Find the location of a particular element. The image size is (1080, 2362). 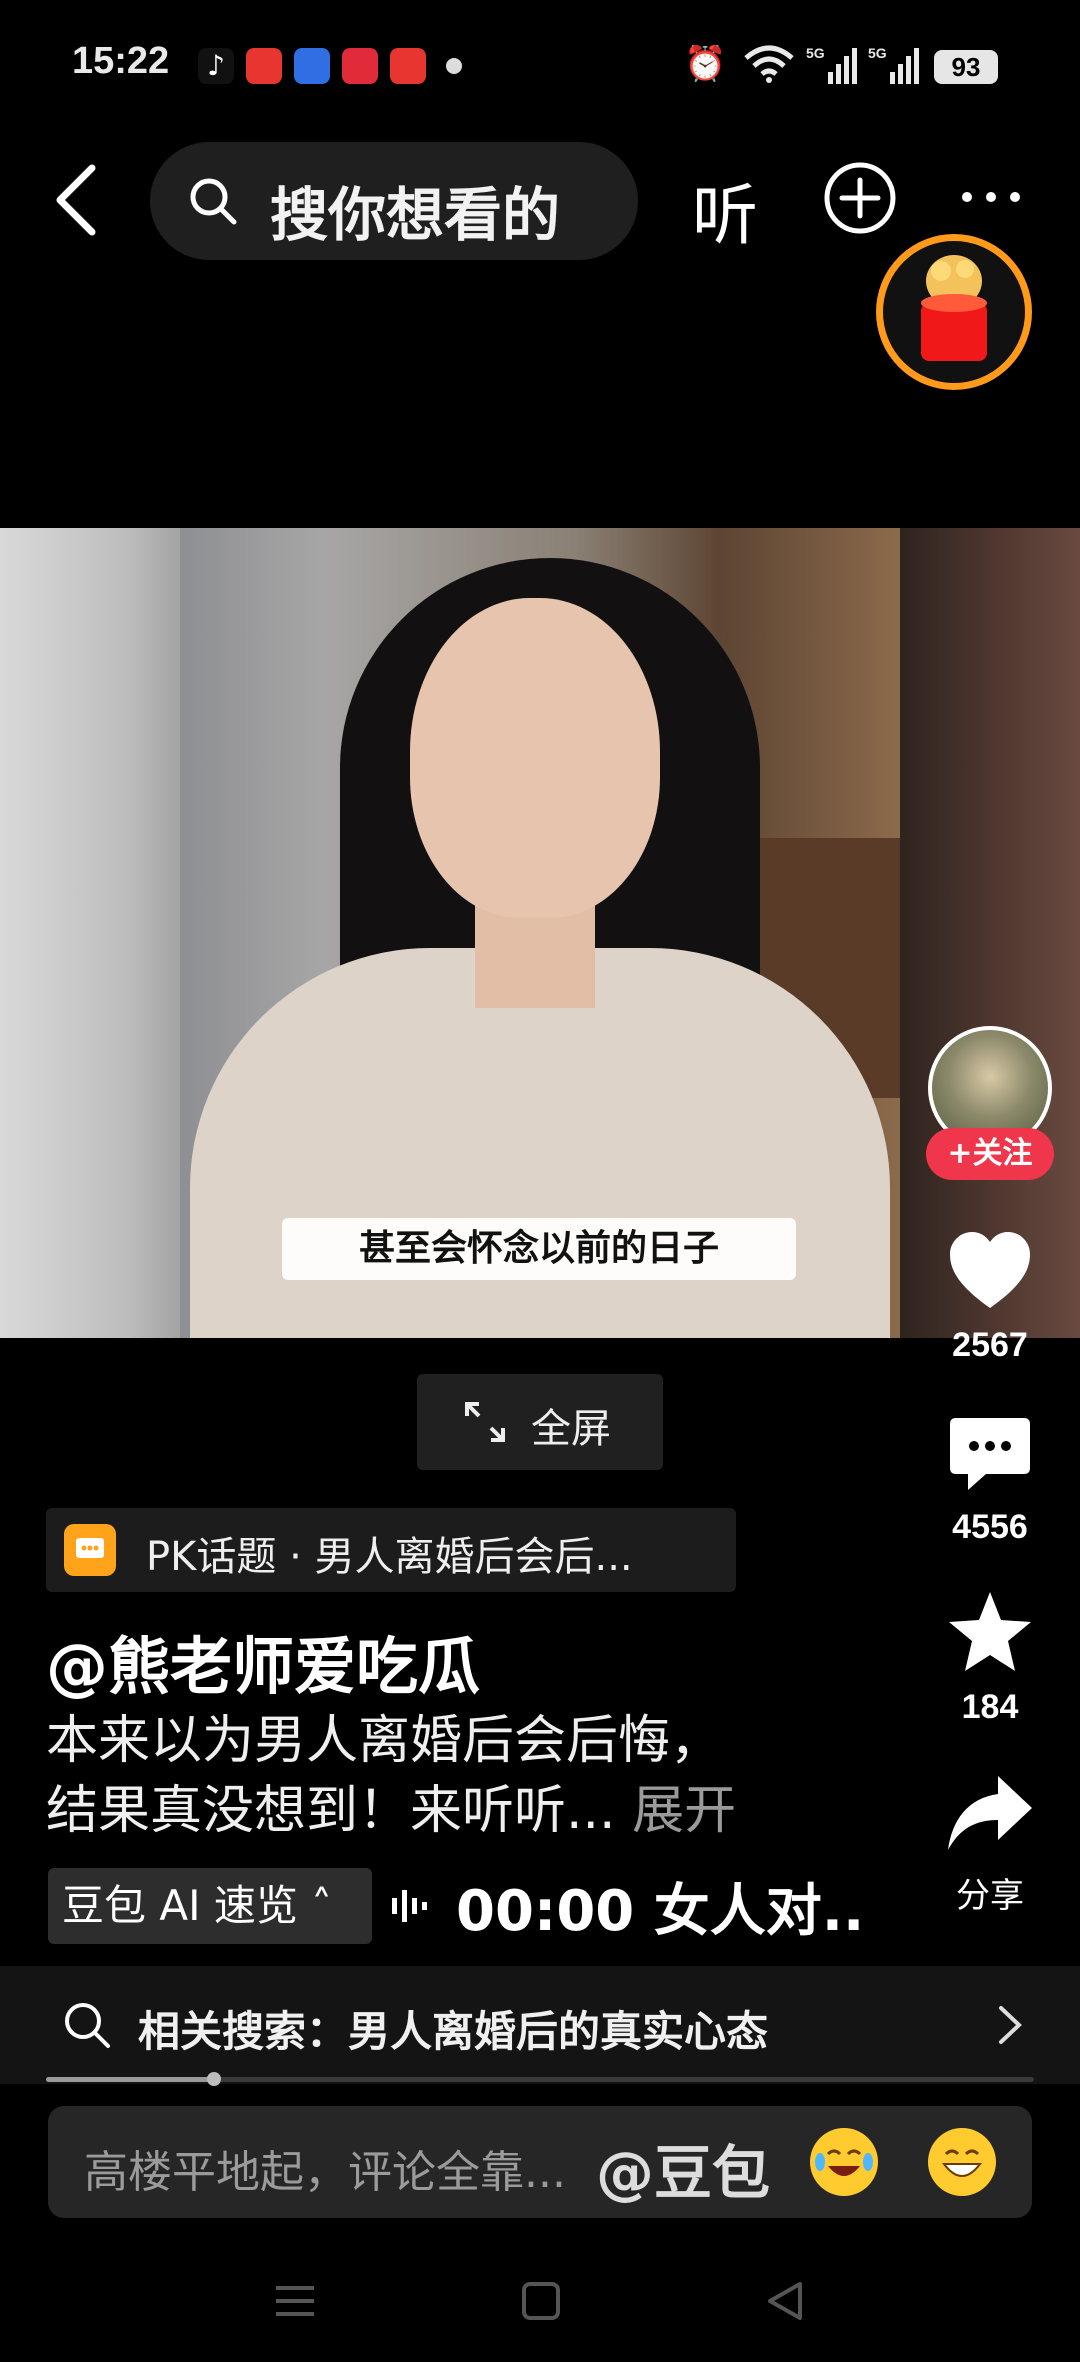

listen-button: 听 is located at coordinates (725, 210).